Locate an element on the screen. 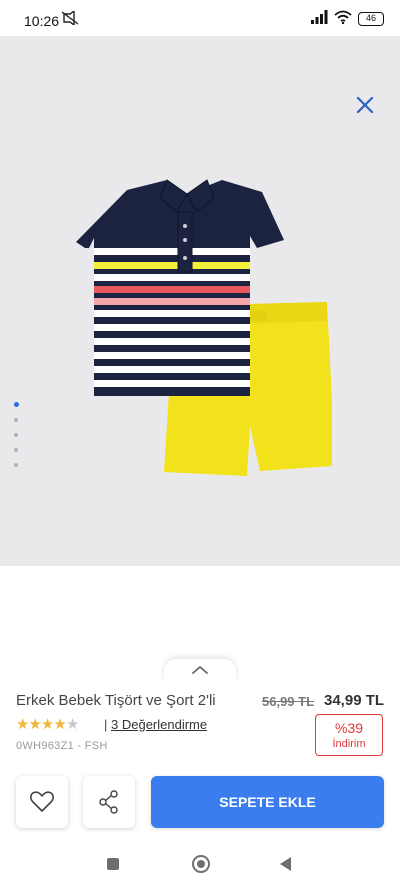  gallery-dot-active is located at coordinates (16, 404).